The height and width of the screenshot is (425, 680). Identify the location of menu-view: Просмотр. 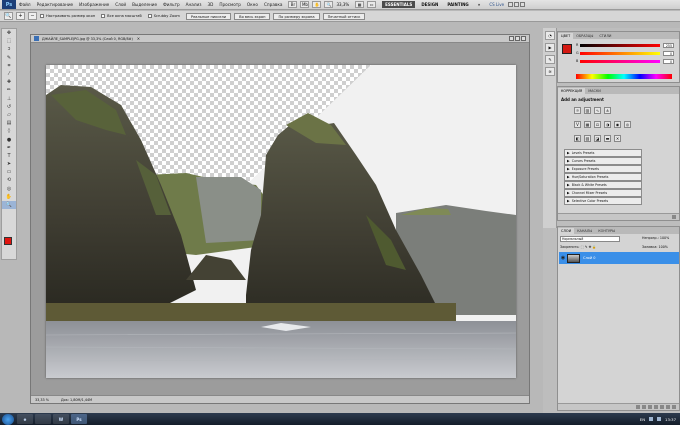
(230, 4).